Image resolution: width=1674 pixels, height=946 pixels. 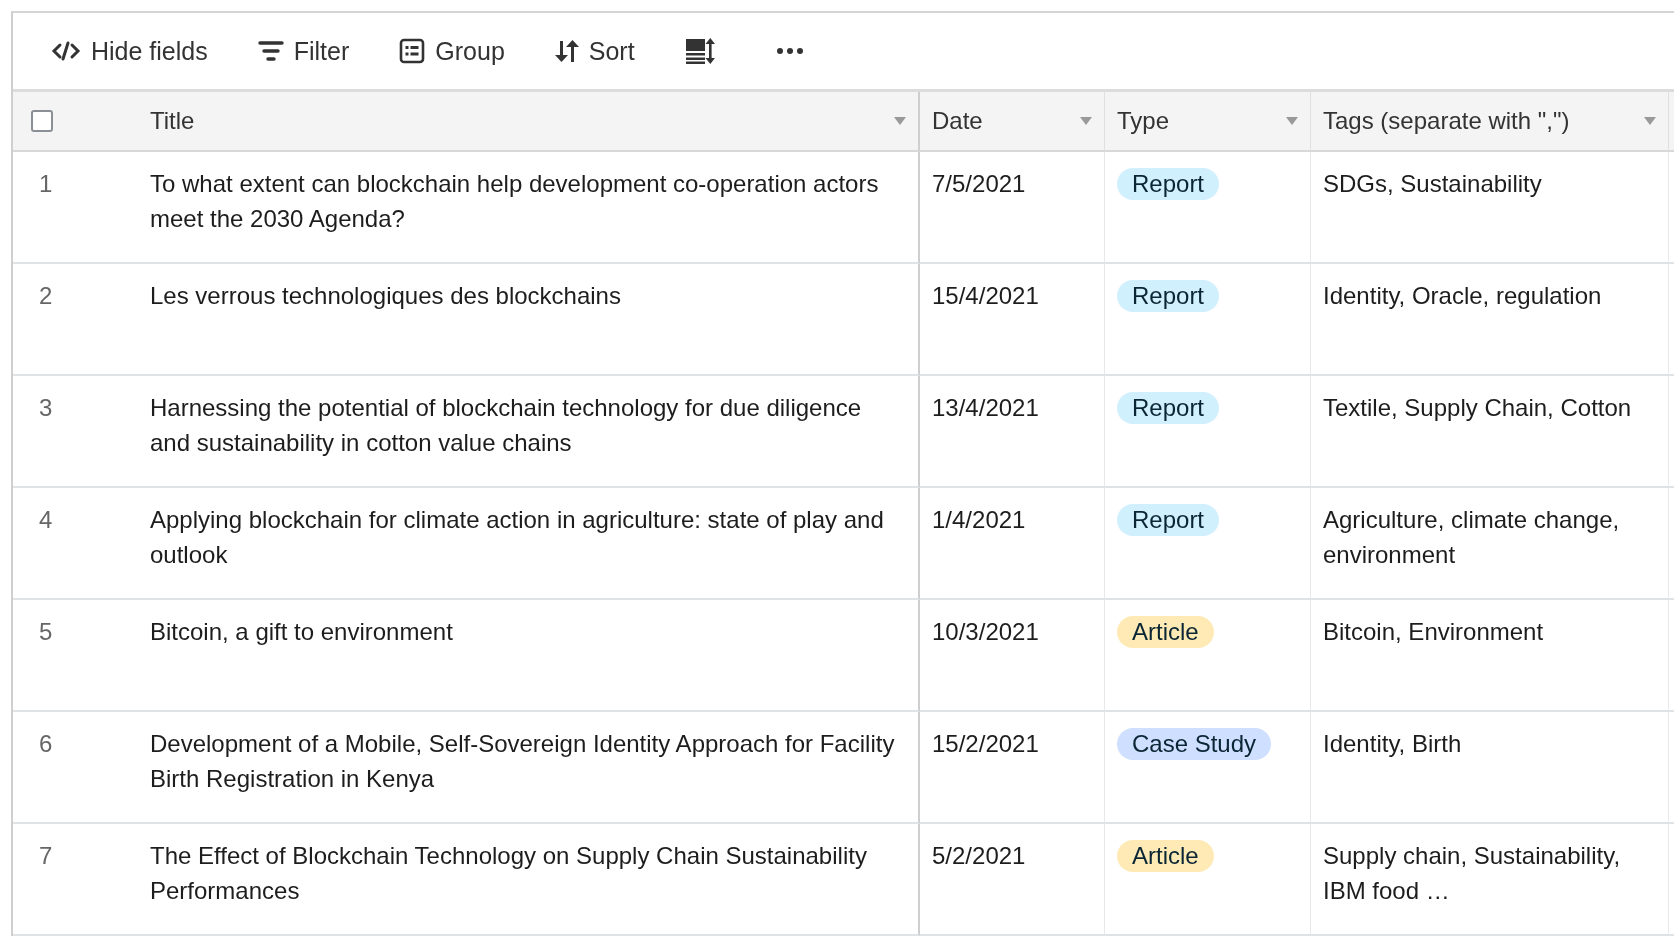 What do you see at coordinates (1432, 183) in the screenshot?
I see `table-cell: SDGs, Sustainability` at bounding box center [1432, 183].